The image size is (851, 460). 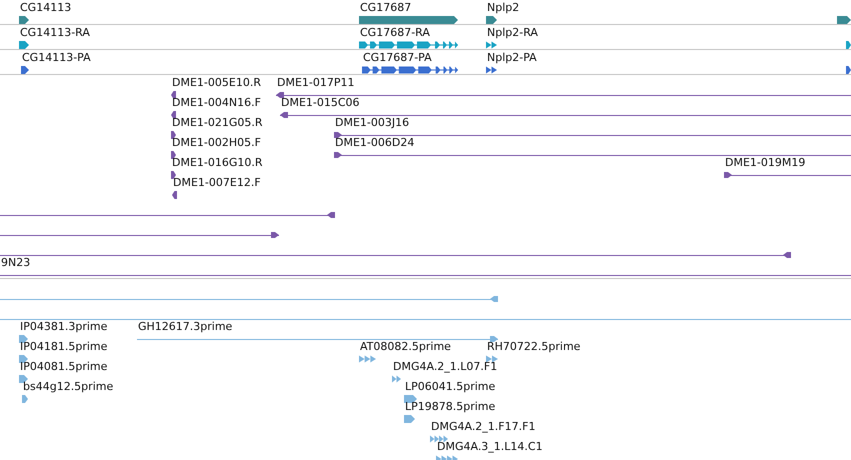 What do you see at coordinates (483, 426) in the screenshot?
I see `feature-label: DMG4A.2_1.F17.F1` at bounding box center [483, 426].